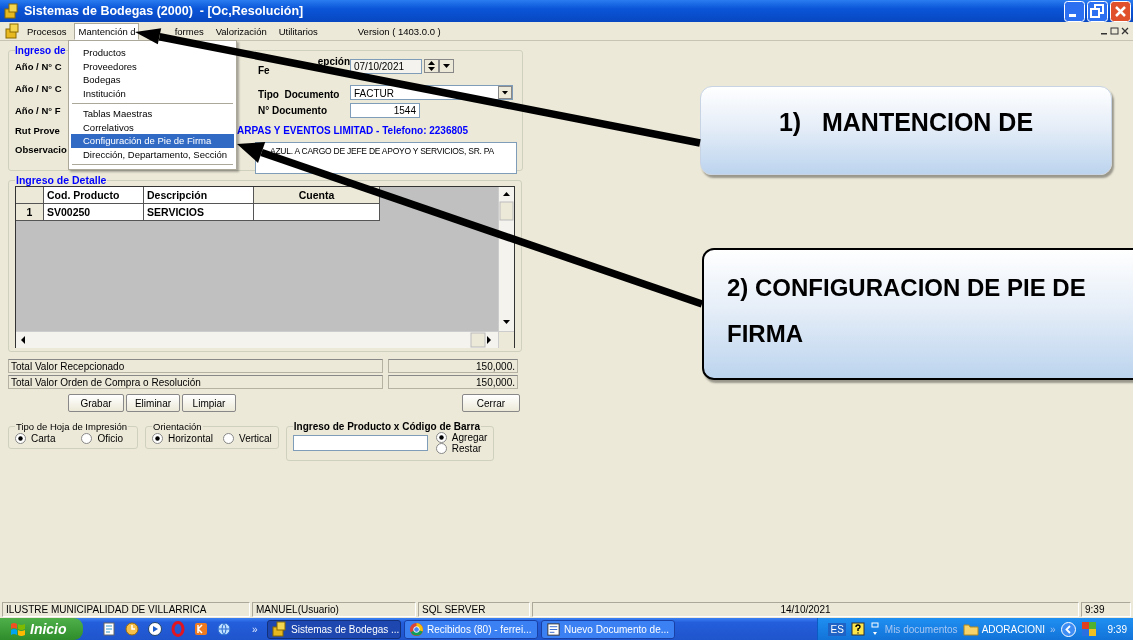 This screenshot has width=1133, height=640. I want to click on field-label: N° Documento, so click(292, 110).